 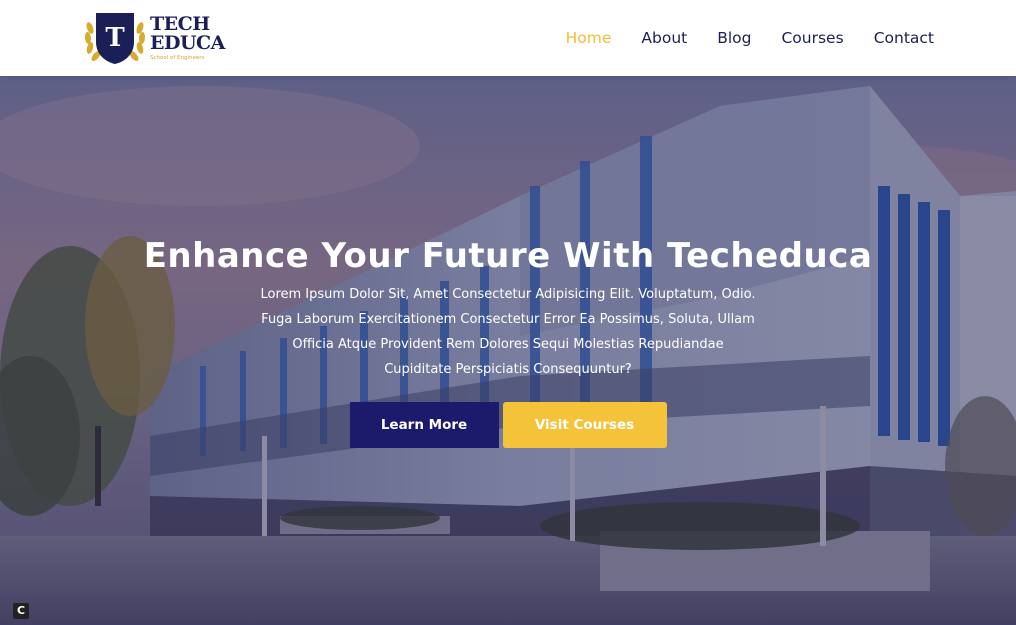 What do you see at coordinates (812, 38) in the screenshot?
I see `nav-item-courses: Courses` at bounding box center [812, 38].